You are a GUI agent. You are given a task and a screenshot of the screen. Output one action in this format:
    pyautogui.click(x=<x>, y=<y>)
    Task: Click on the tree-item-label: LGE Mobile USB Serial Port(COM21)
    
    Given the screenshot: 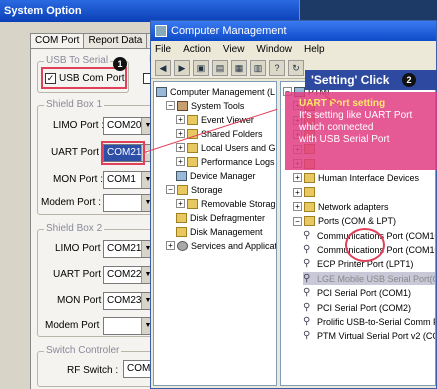 What is the action you would take?
    pyautogui.click(x=376, y=278)
    